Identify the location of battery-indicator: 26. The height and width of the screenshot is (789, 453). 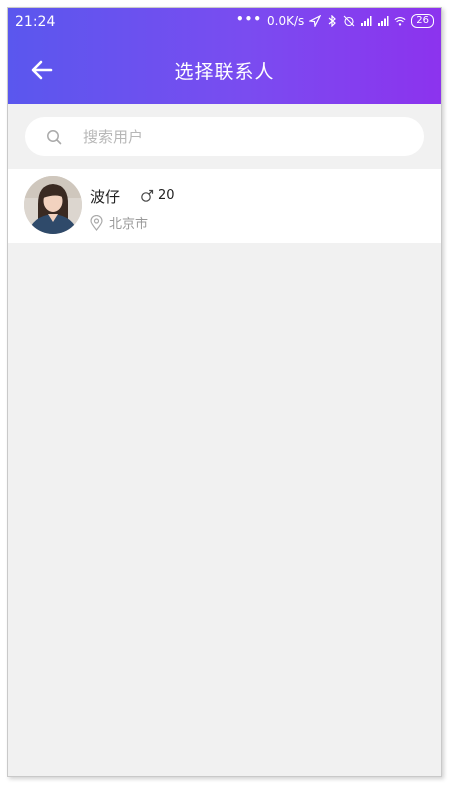
(422, 21).